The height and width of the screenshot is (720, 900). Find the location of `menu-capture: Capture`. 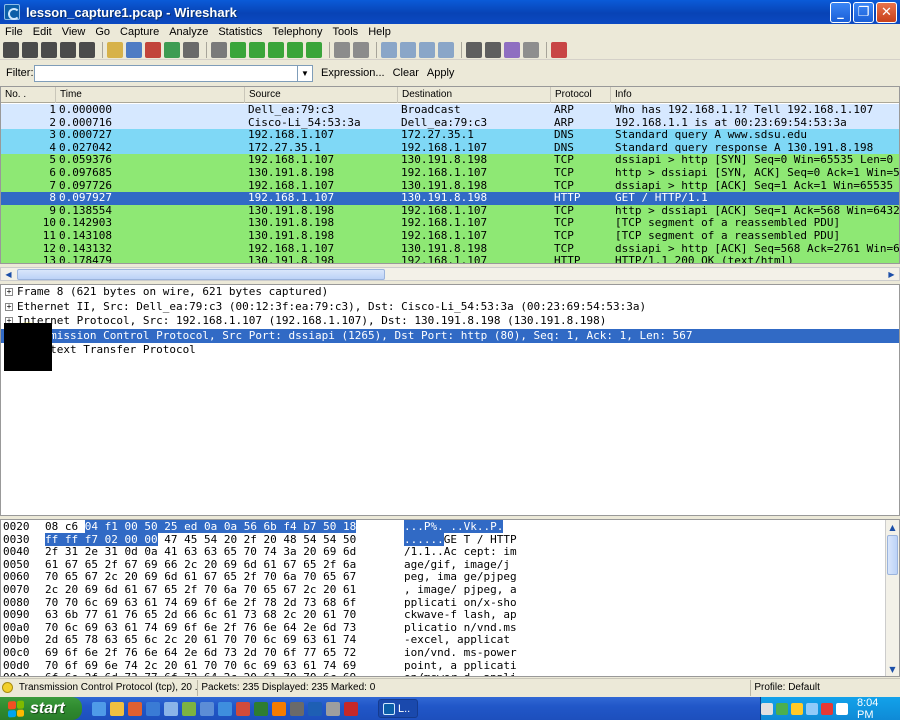

menu-capture: Capture is located at coordinates (139, 32).